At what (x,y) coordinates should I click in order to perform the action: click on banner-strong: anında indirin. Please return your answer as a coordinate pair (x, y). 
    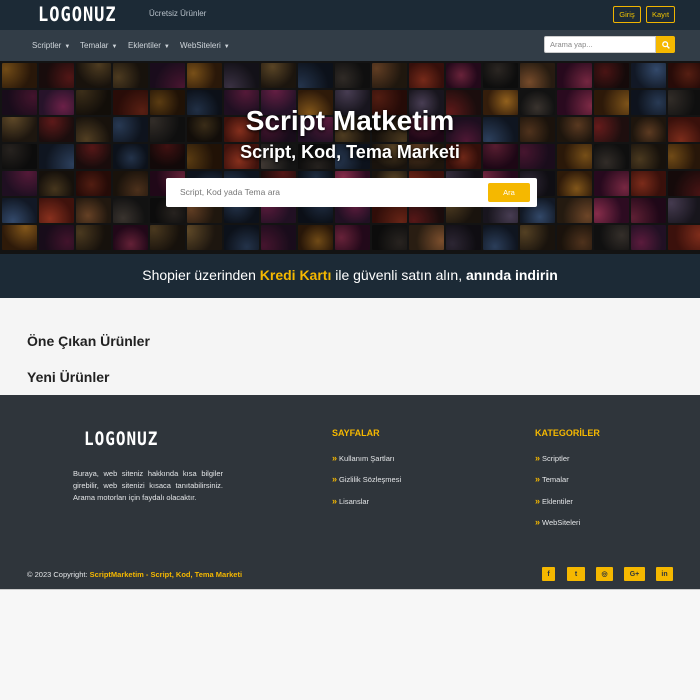
    Looking at the image, I should click on (511, 275).